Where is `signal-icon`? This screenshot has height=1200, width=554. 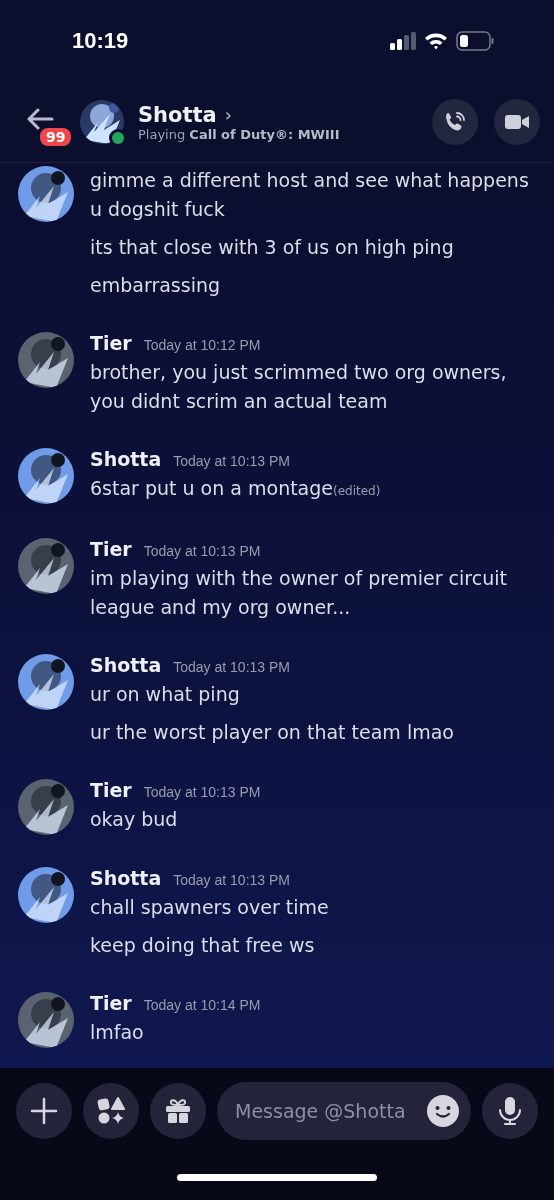 signal-icon is located at coordinates (403, 41).